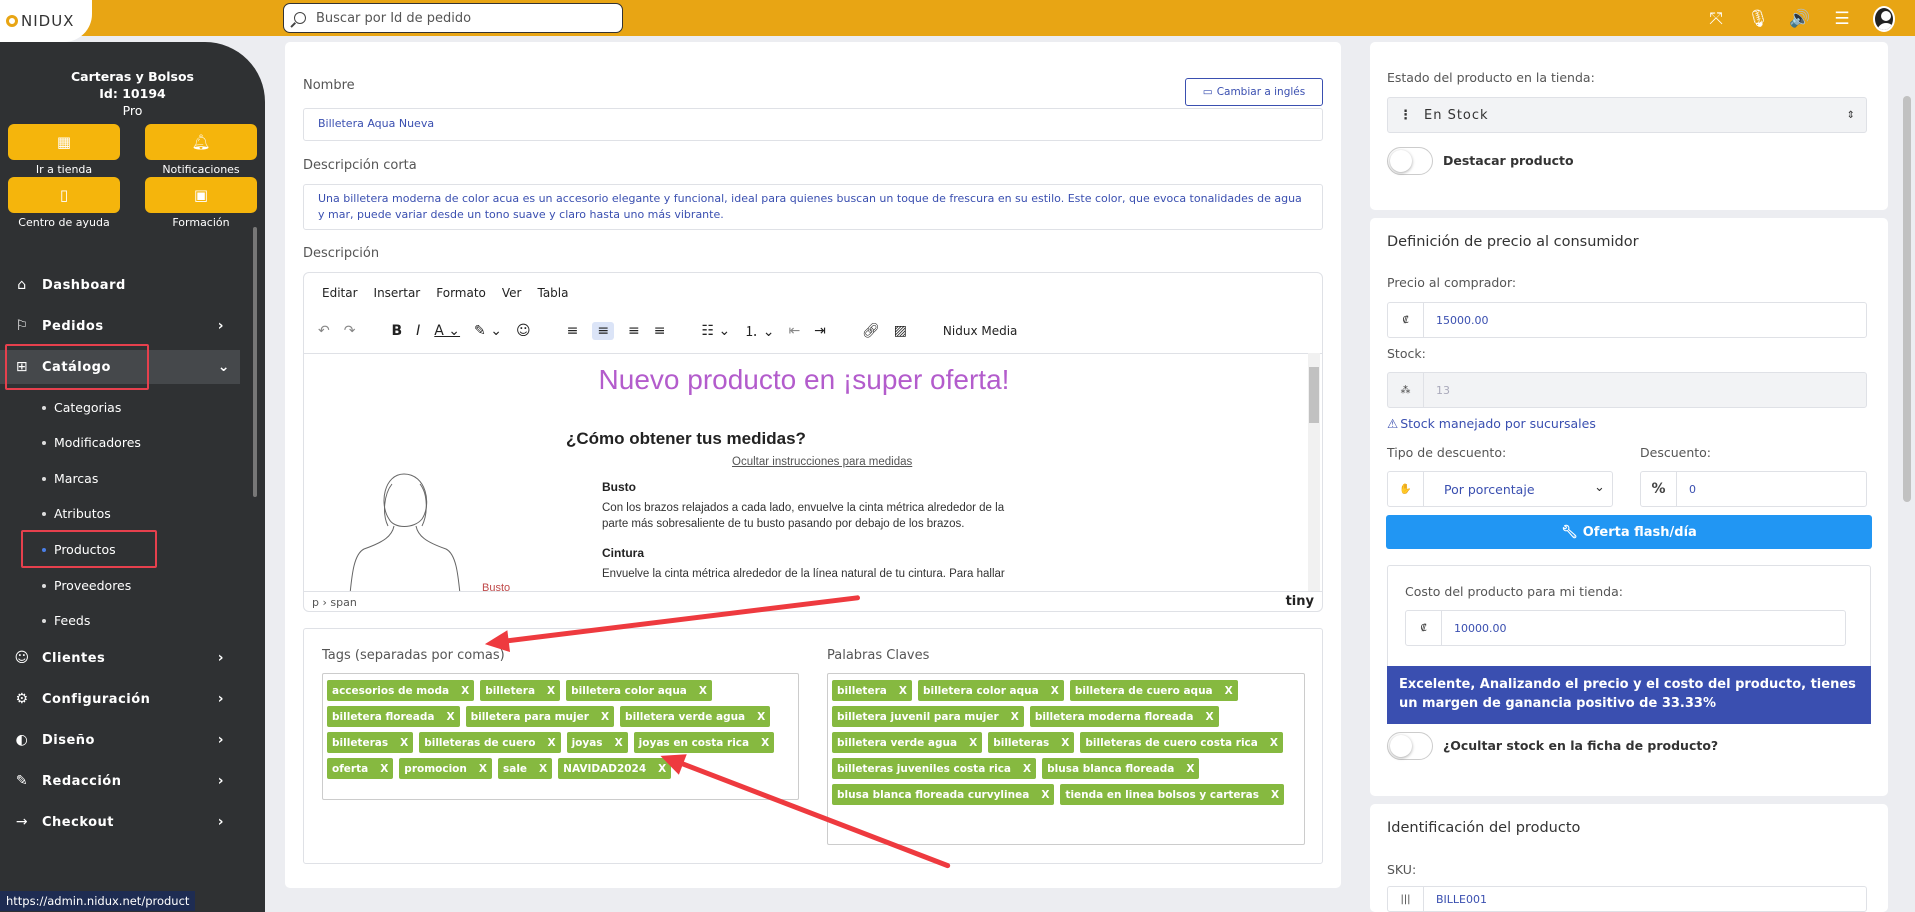 The width and height of the screenshot is (1915, 912). Describe the element at coordinates (759, 331) in the screenshot. I see `numbered-list-icon: ⒈ ⌄` at that location.